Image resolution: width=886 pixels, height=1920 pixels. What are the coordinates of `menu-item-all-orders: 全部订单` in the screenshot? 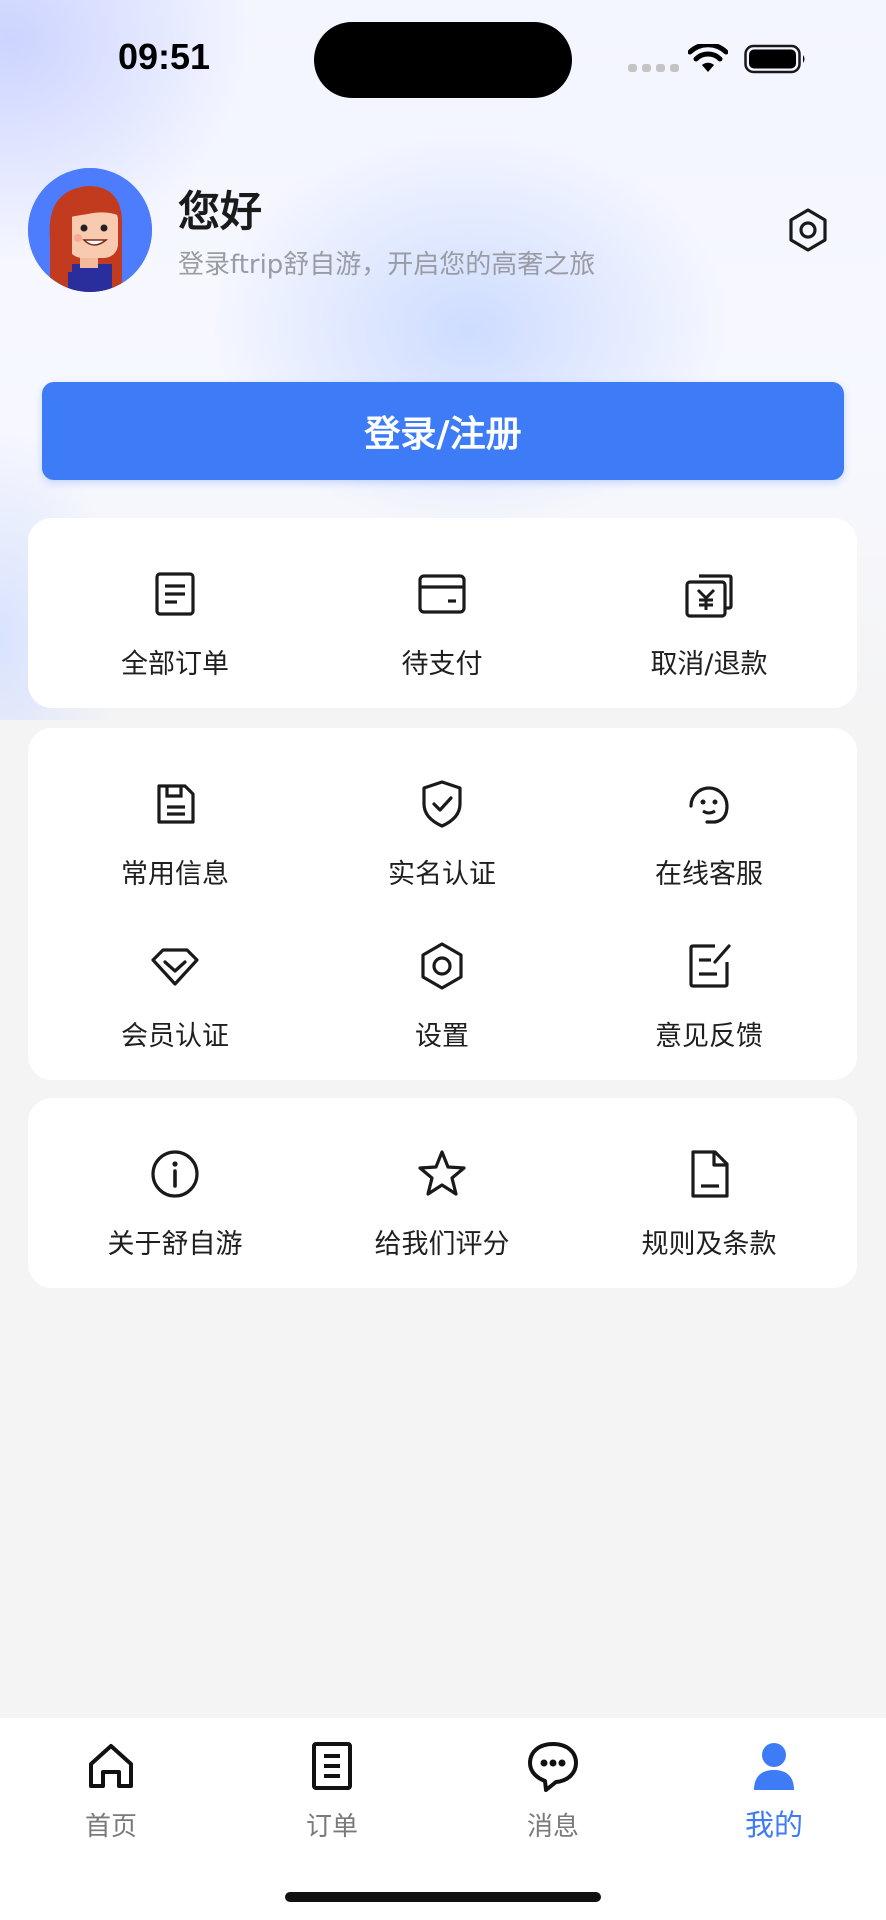 It's located at (175, 641).